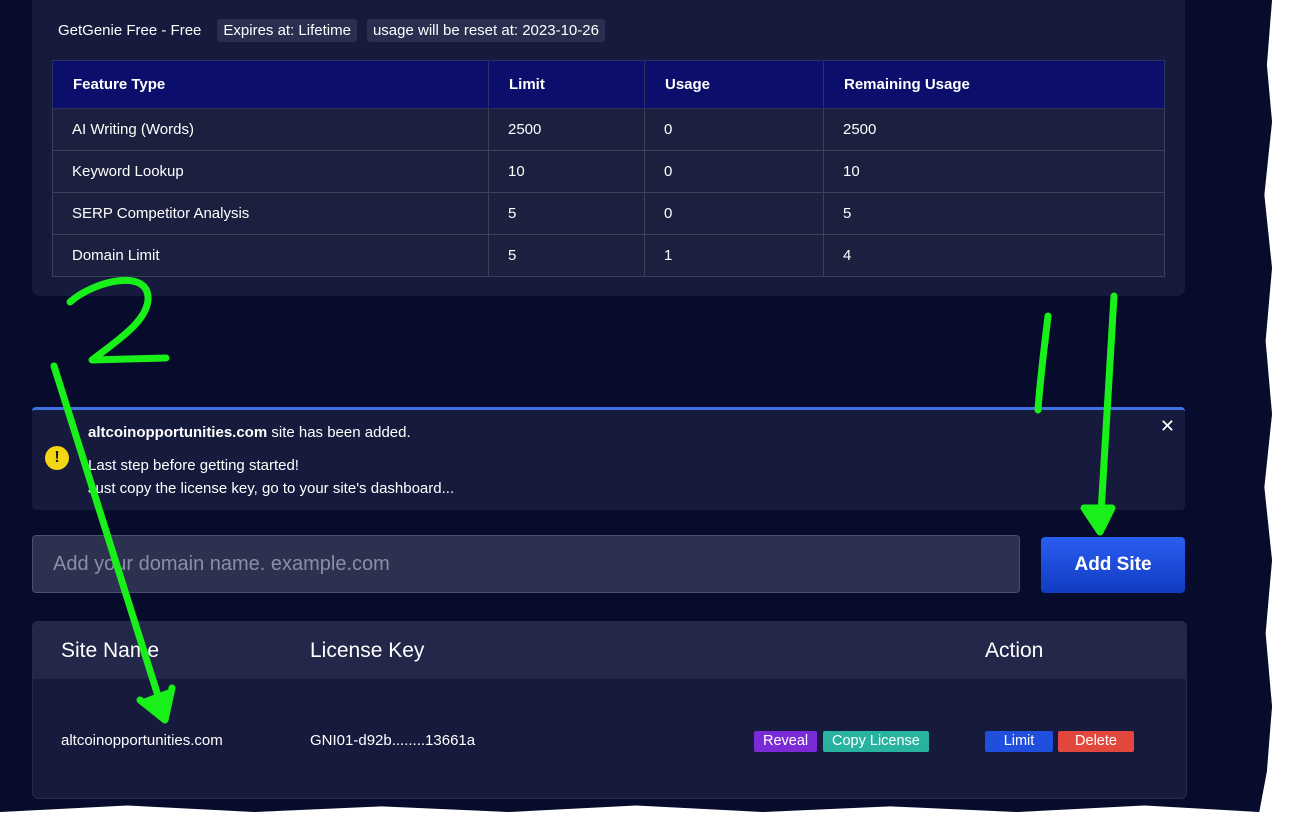 This screenshot has height=835, width=1292. What do you see at coordinates (287, 30) in the screenshot?
I see `plan-expiry-badge: Expires at: Lifetime` at bounding box center [287, 30].